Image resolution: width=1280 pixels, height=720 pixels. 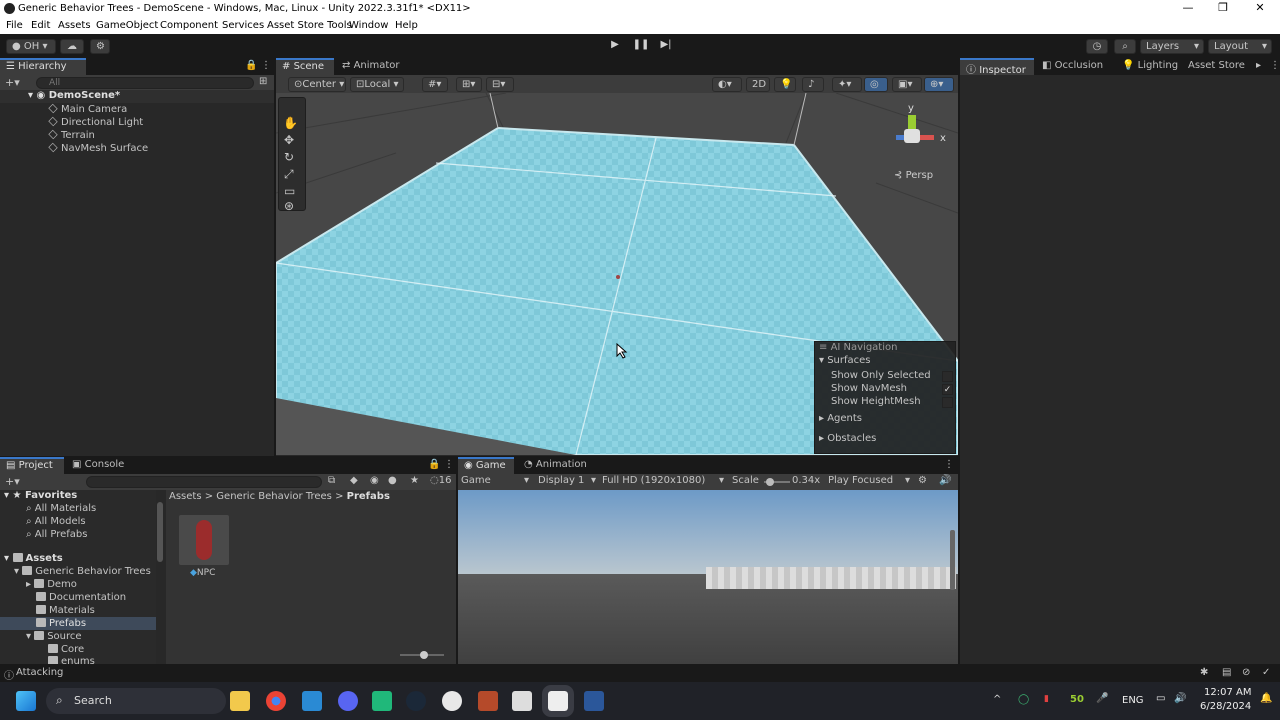 What do you see at coordinates (127, 25) in the screenshot?
I see `menu-gameobject: GameObject` at bounding box center [127, 25].